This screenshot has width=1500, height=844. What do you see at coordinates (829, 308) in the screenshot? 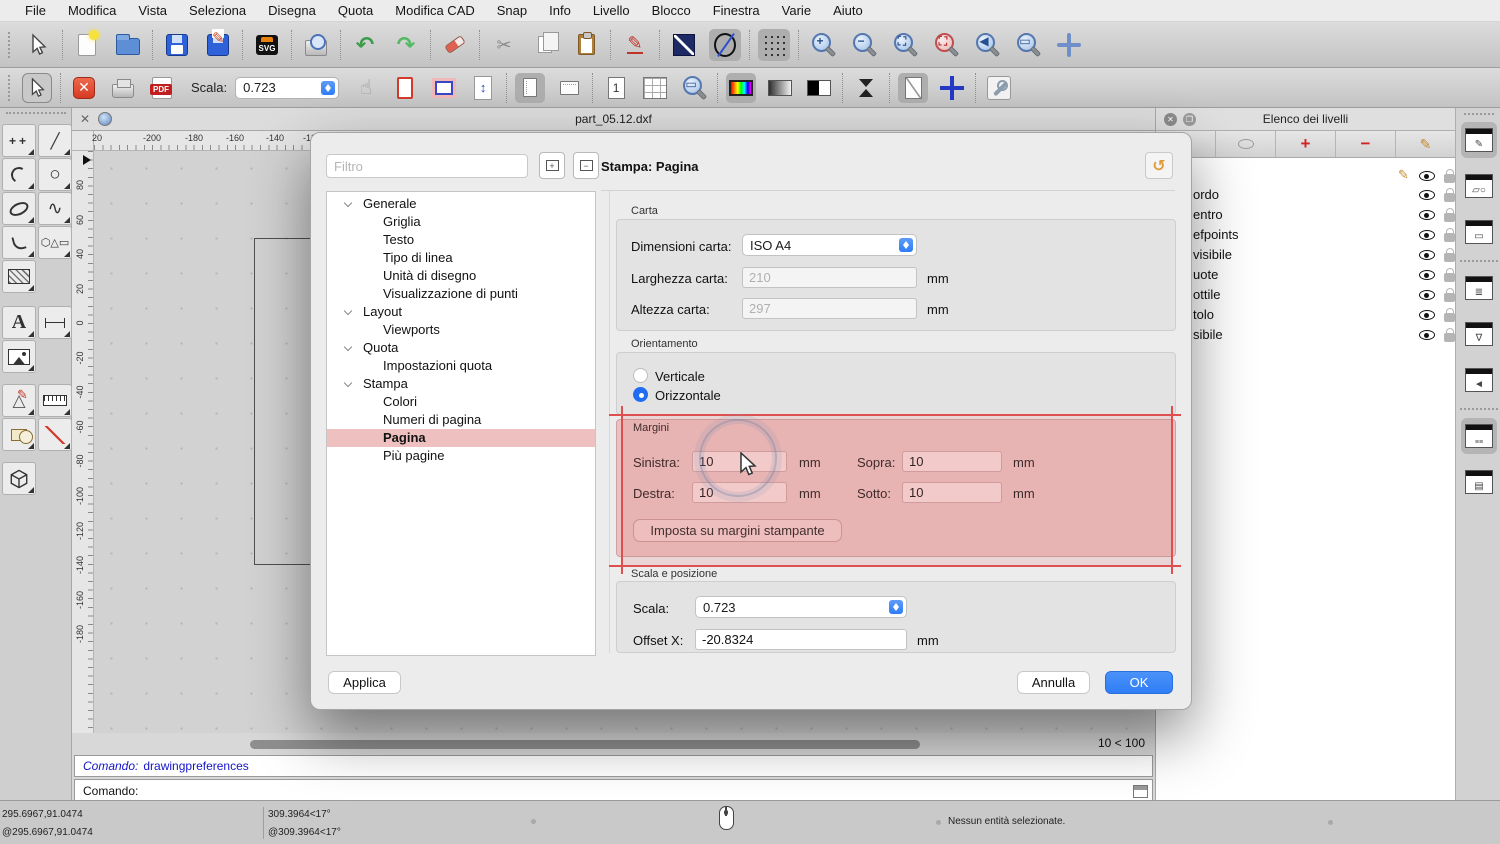
I see `paper-height-input: 297` at bounding box center [829, 308].